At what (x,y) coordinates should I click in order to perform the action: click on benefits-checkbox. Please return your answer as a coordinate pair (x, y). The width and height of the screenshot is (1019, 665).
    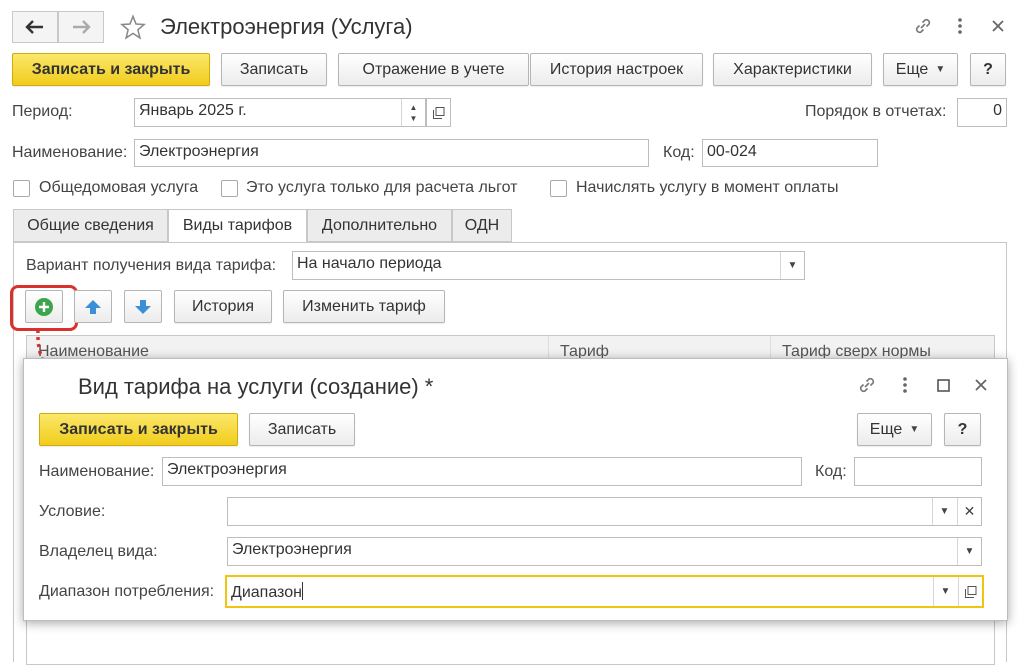
    Looking at the image, I should click on (229, 188).